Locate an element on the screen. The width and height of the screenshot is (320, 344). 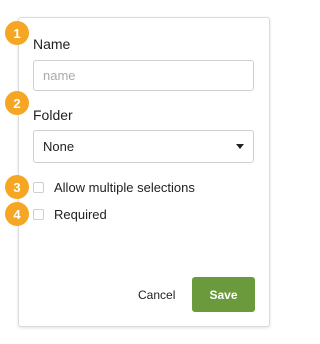
folder-label: Folder is located at coordinates (53, 115).